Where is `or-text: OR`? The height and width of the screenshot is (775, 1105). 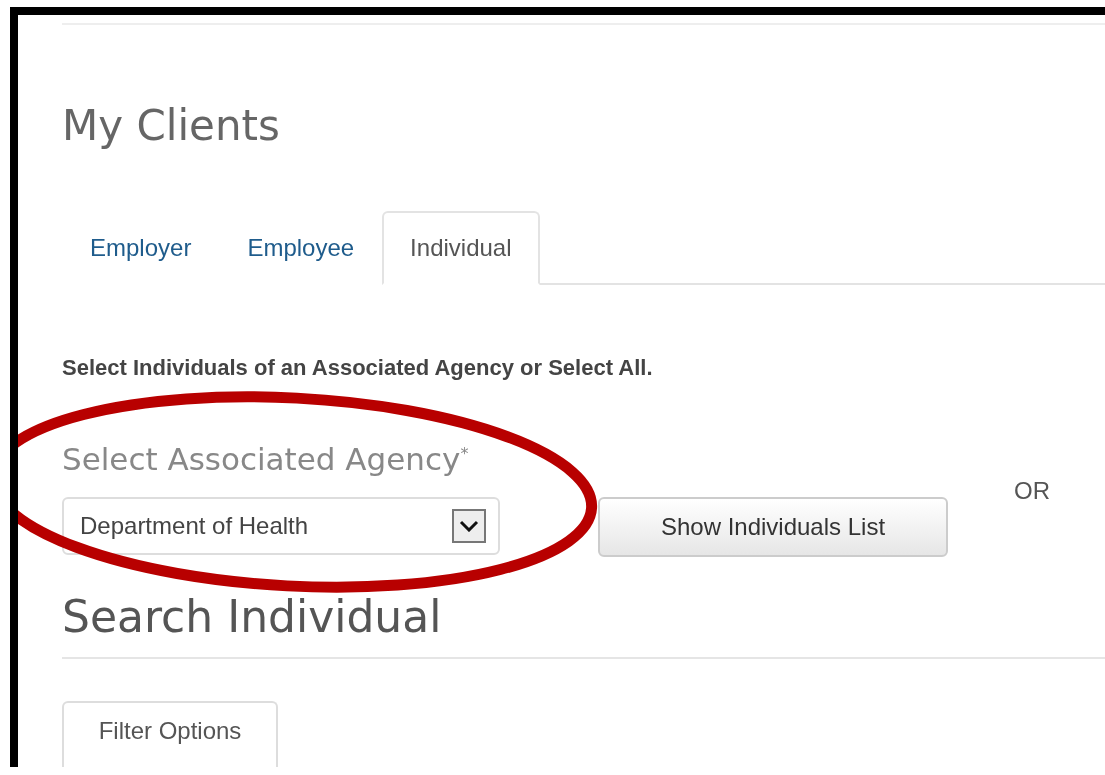 or-text: OR is located at coordinates (1032, 491).